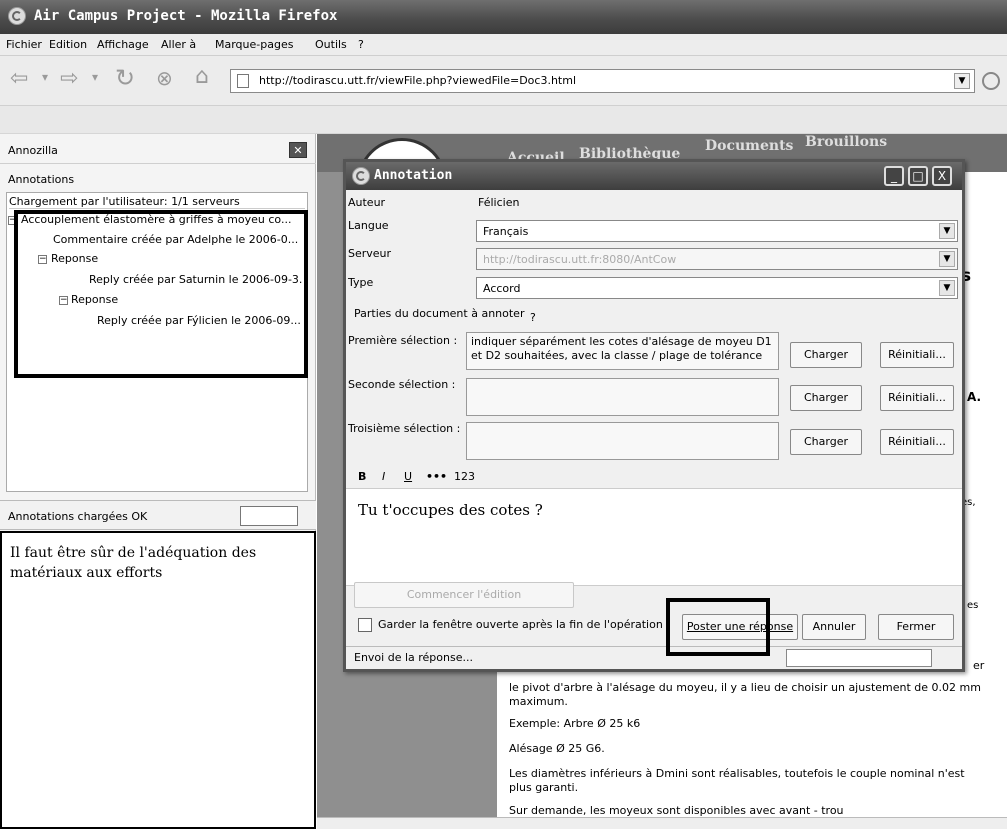  I want to click on list-button: •••, so click(436, 476).